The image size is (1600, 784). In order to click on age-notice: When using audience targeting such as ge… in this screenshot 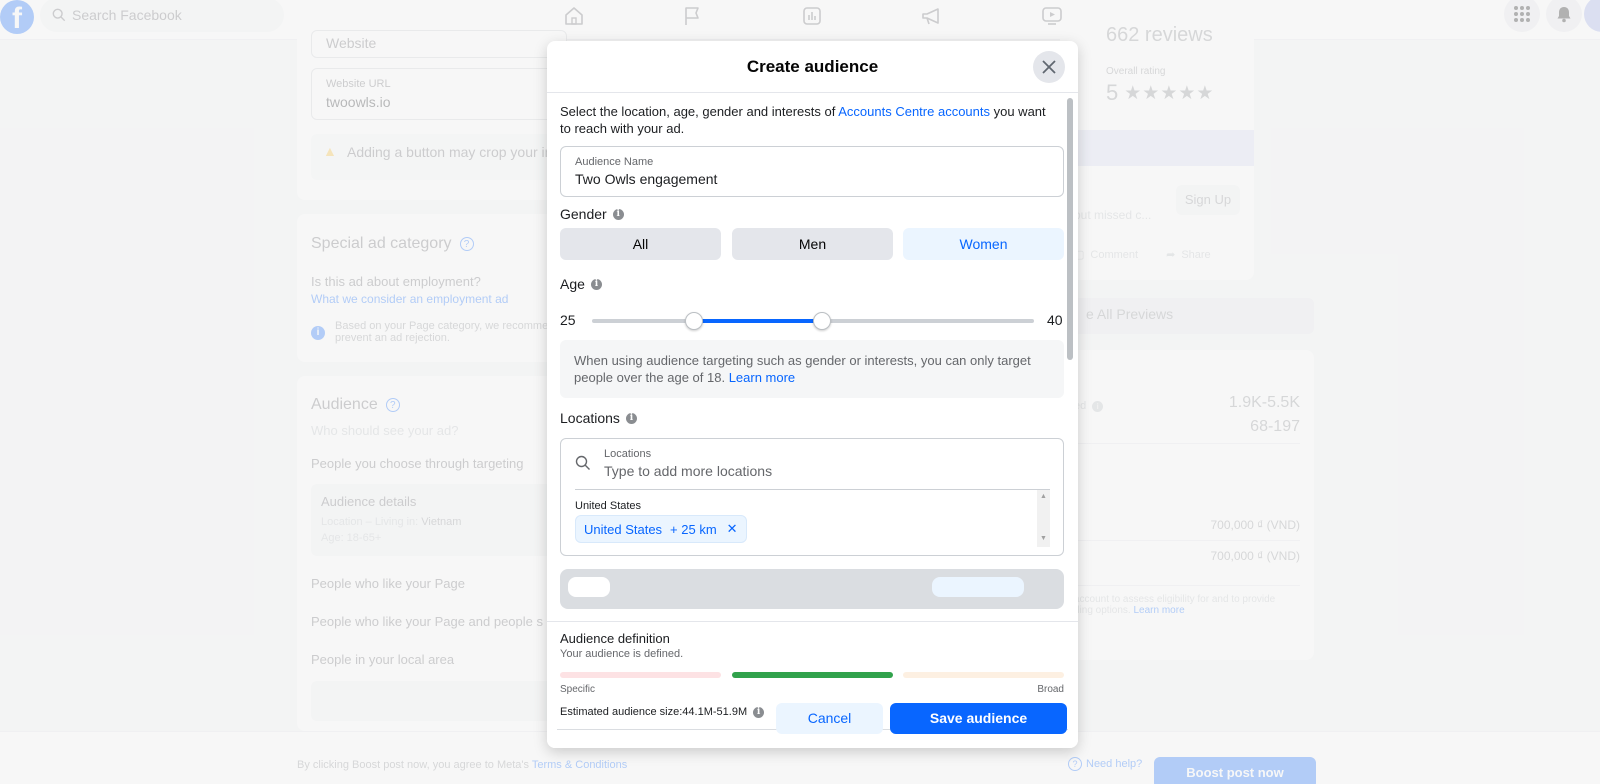, I will do `click(812, 369)`.